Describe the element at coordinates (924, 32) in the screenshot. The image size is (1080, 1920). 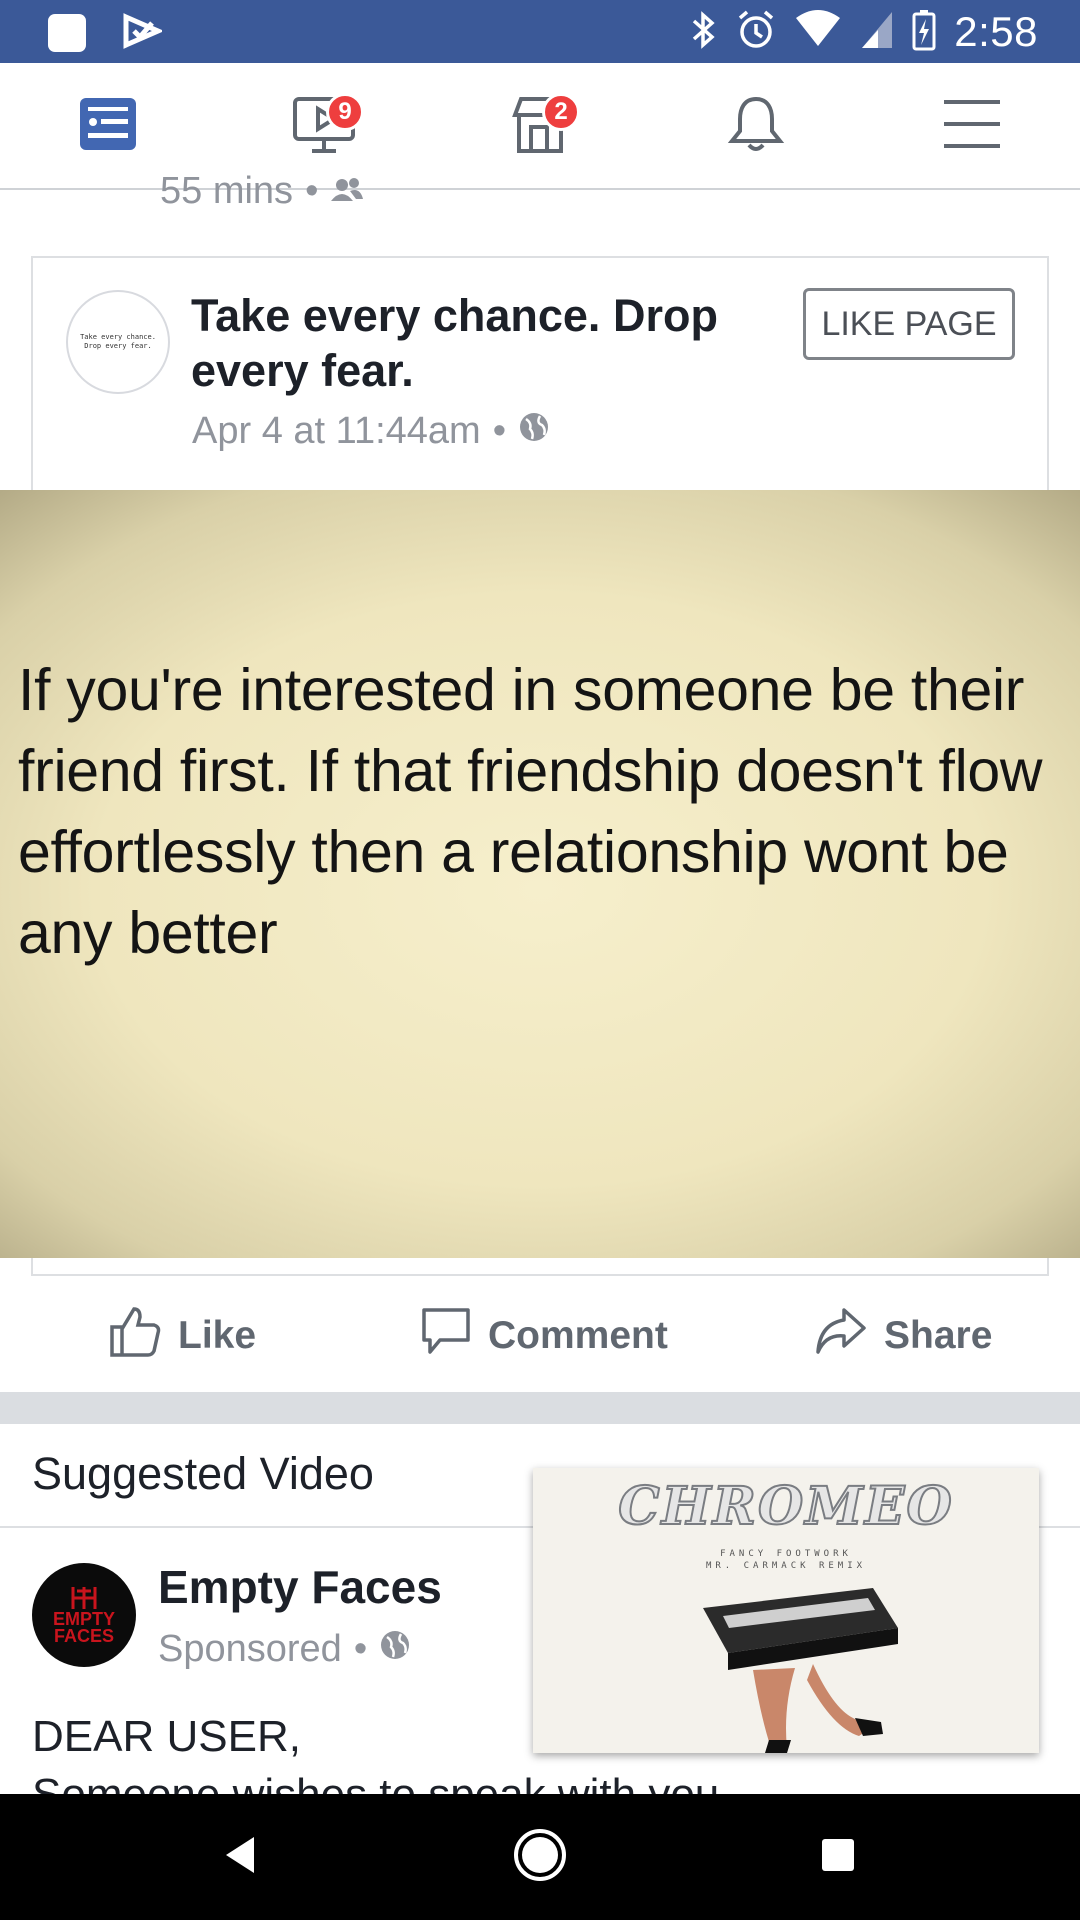
I see `battery-charging-icon` at that location.